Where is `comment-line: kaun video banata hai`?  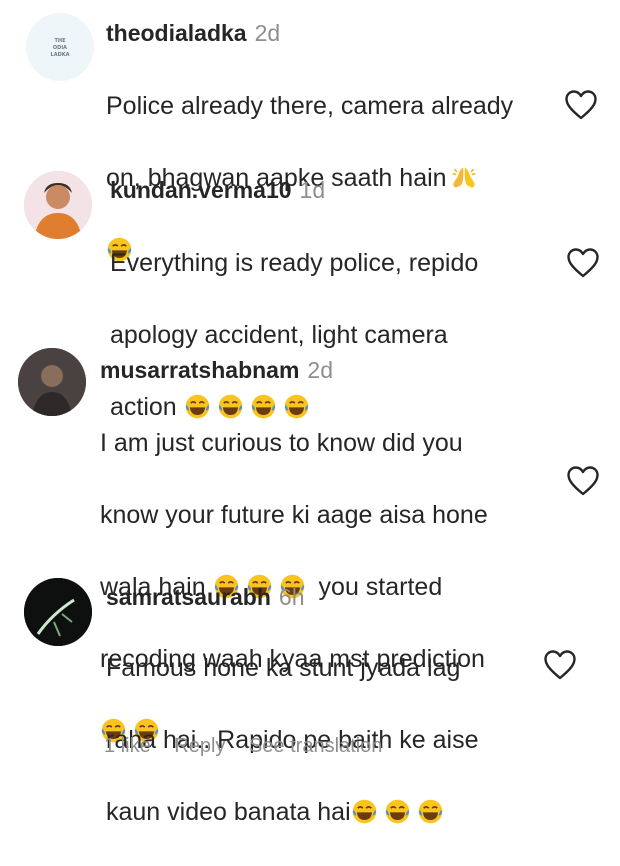 comment-line: kaun video banata hai is located at coordinates (292, 812).